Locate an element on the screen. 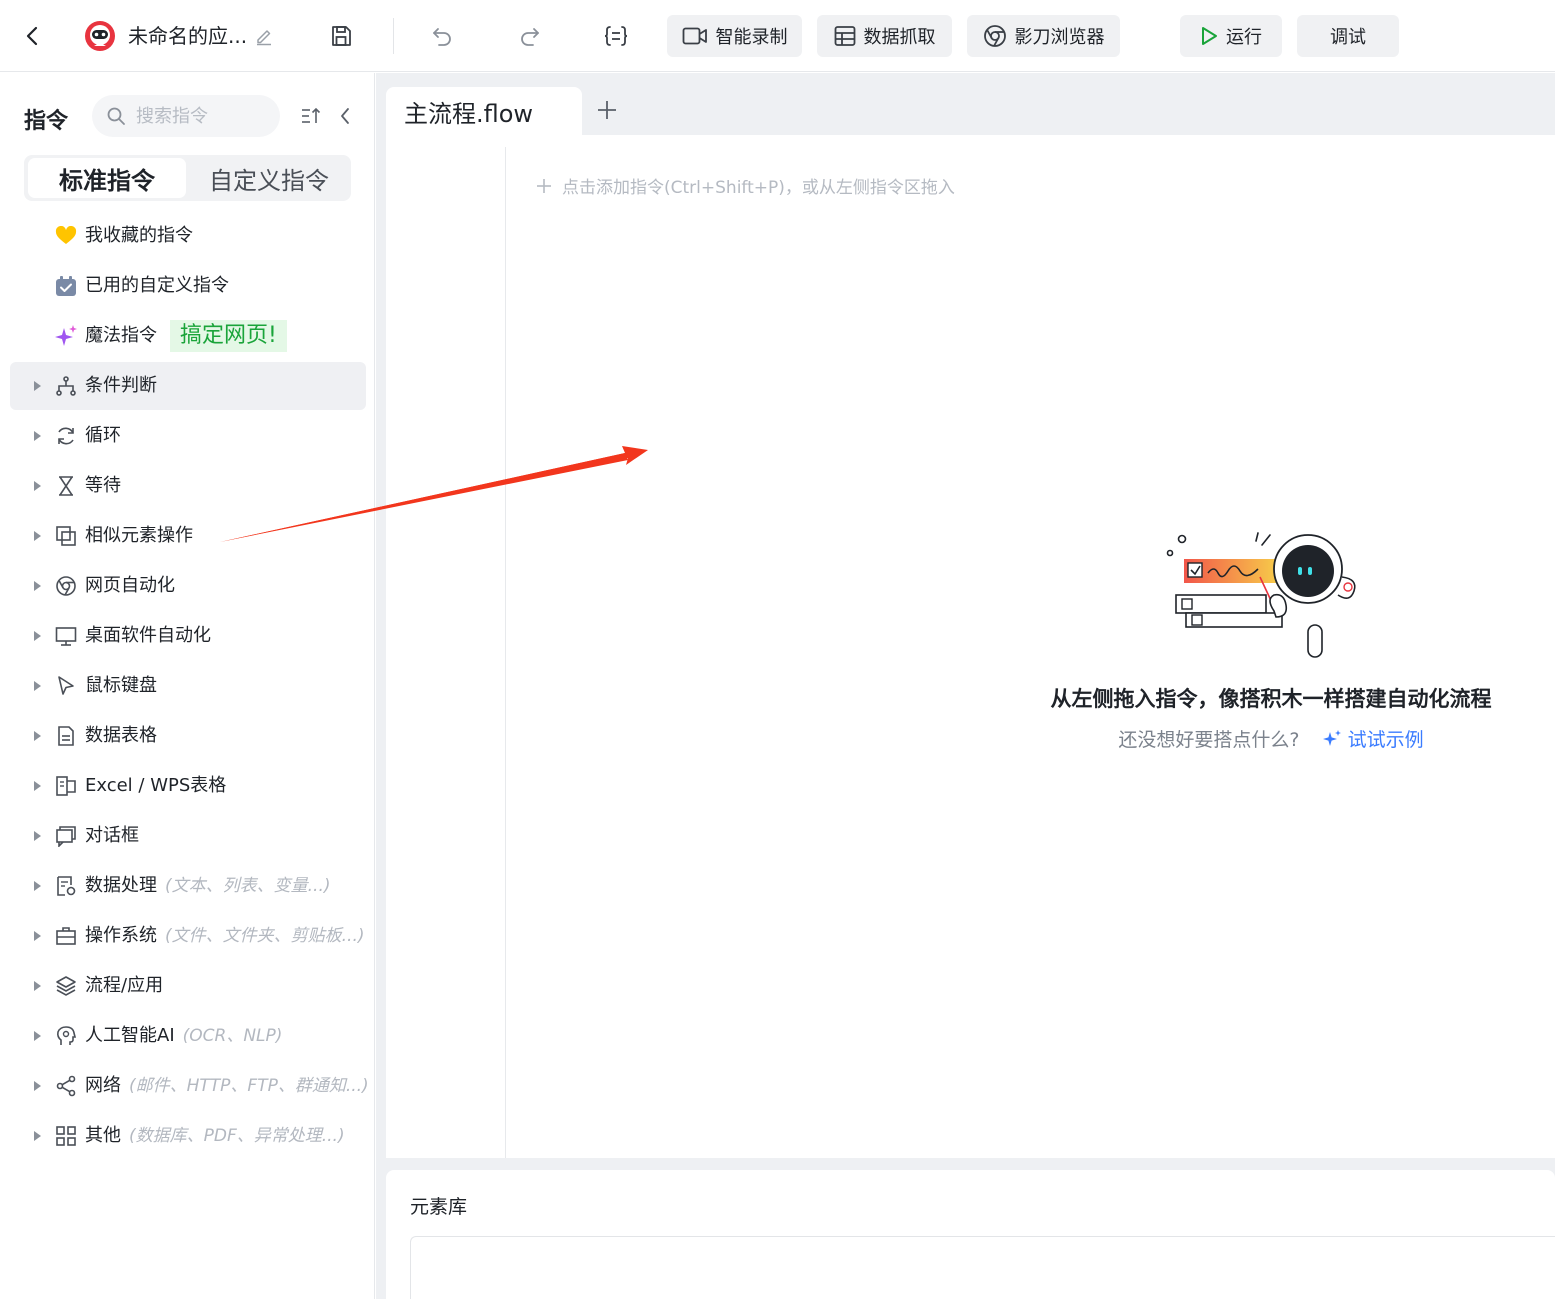 The width and height of the screenshot is (1555, 1299). debug-label: 调试 is located at coordinates (1348, 37).